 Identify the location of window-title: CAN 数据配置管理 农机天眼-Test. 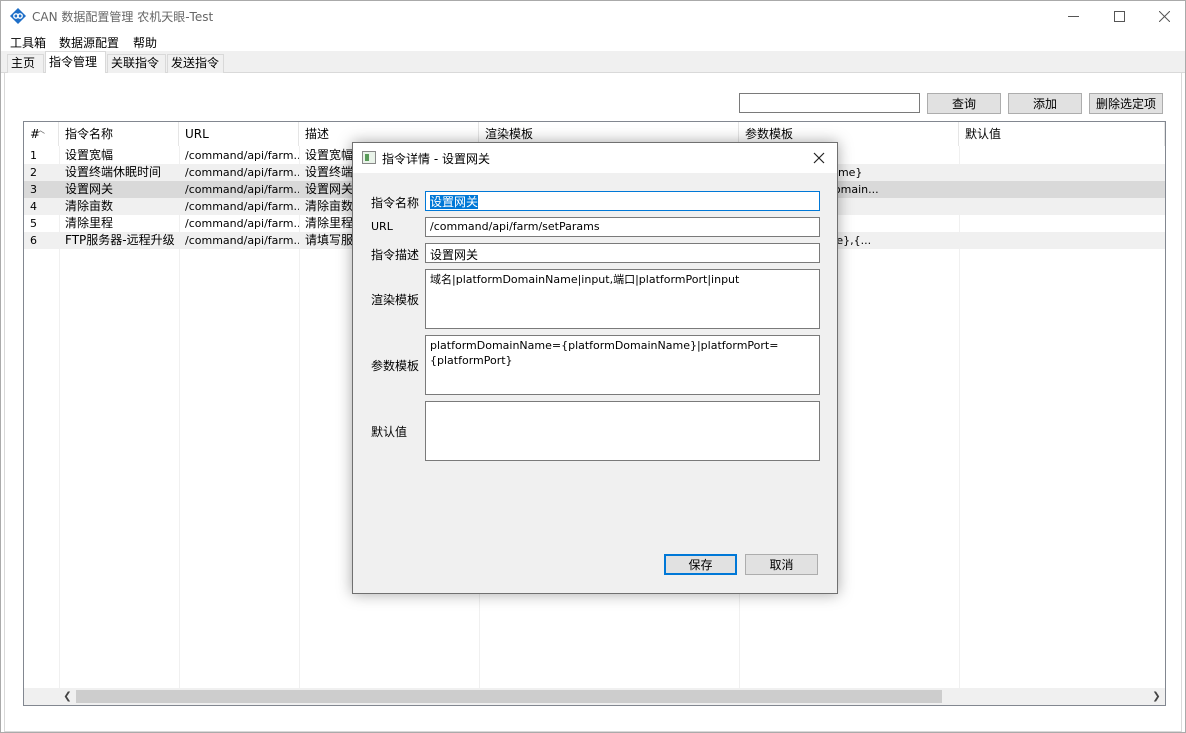
(123, 17).